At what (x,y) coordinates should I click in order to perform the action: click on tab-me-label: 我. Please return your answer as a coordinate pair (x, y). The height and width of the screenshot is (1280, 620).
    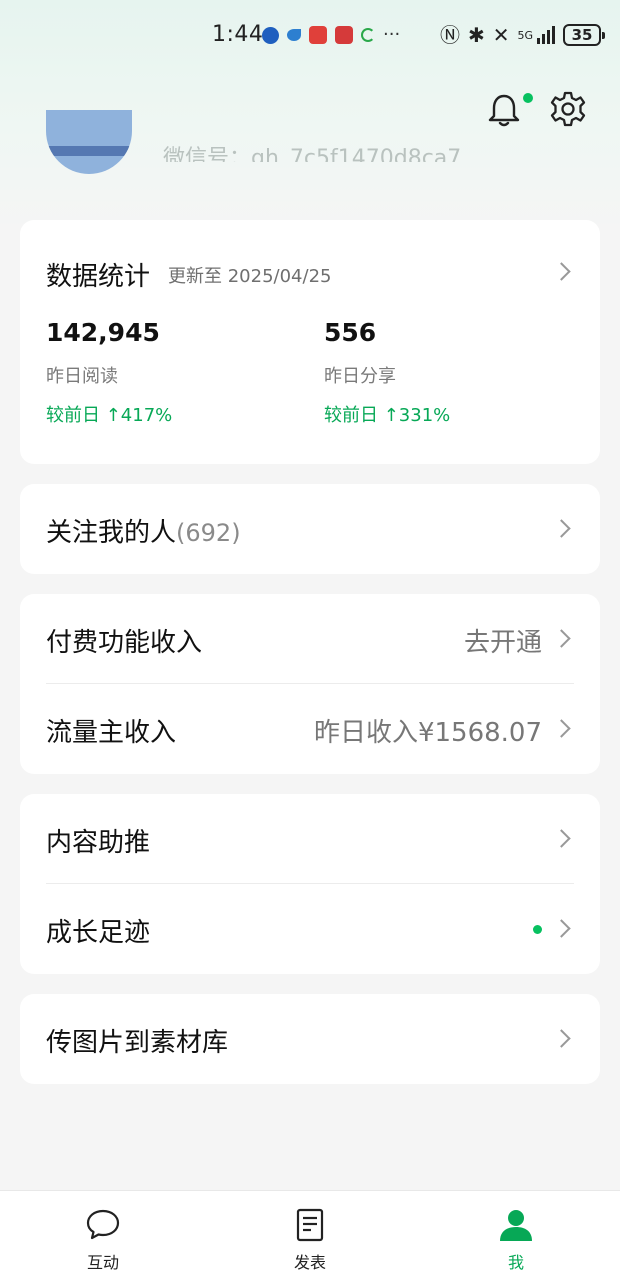
    Looking at the image, I should click on (515, 1262).